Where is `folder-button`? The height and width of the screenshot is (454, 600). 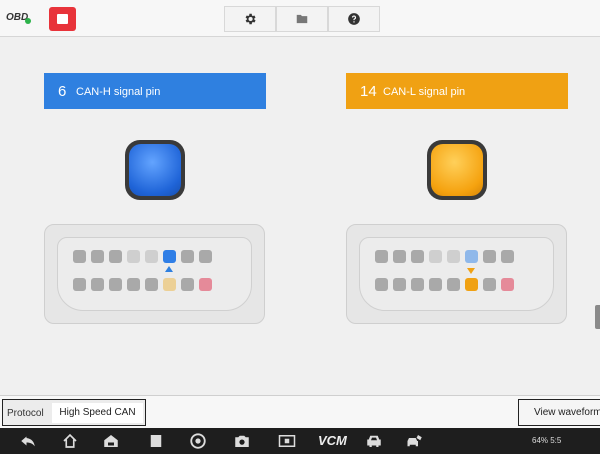 folder-button is located at coordinates (302, 19).